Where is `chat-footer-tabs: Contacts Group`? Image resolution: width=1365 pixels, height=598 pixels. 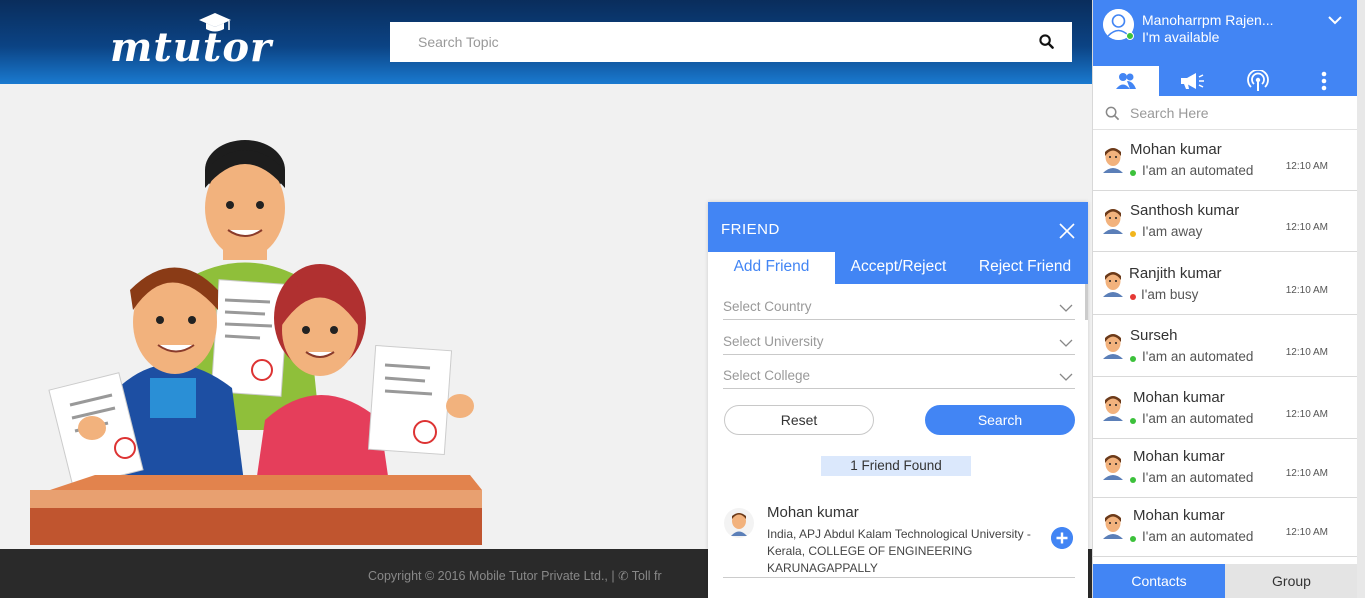
chat-footer-tabs: Contacts Group is located at coordinates (1225, 581).